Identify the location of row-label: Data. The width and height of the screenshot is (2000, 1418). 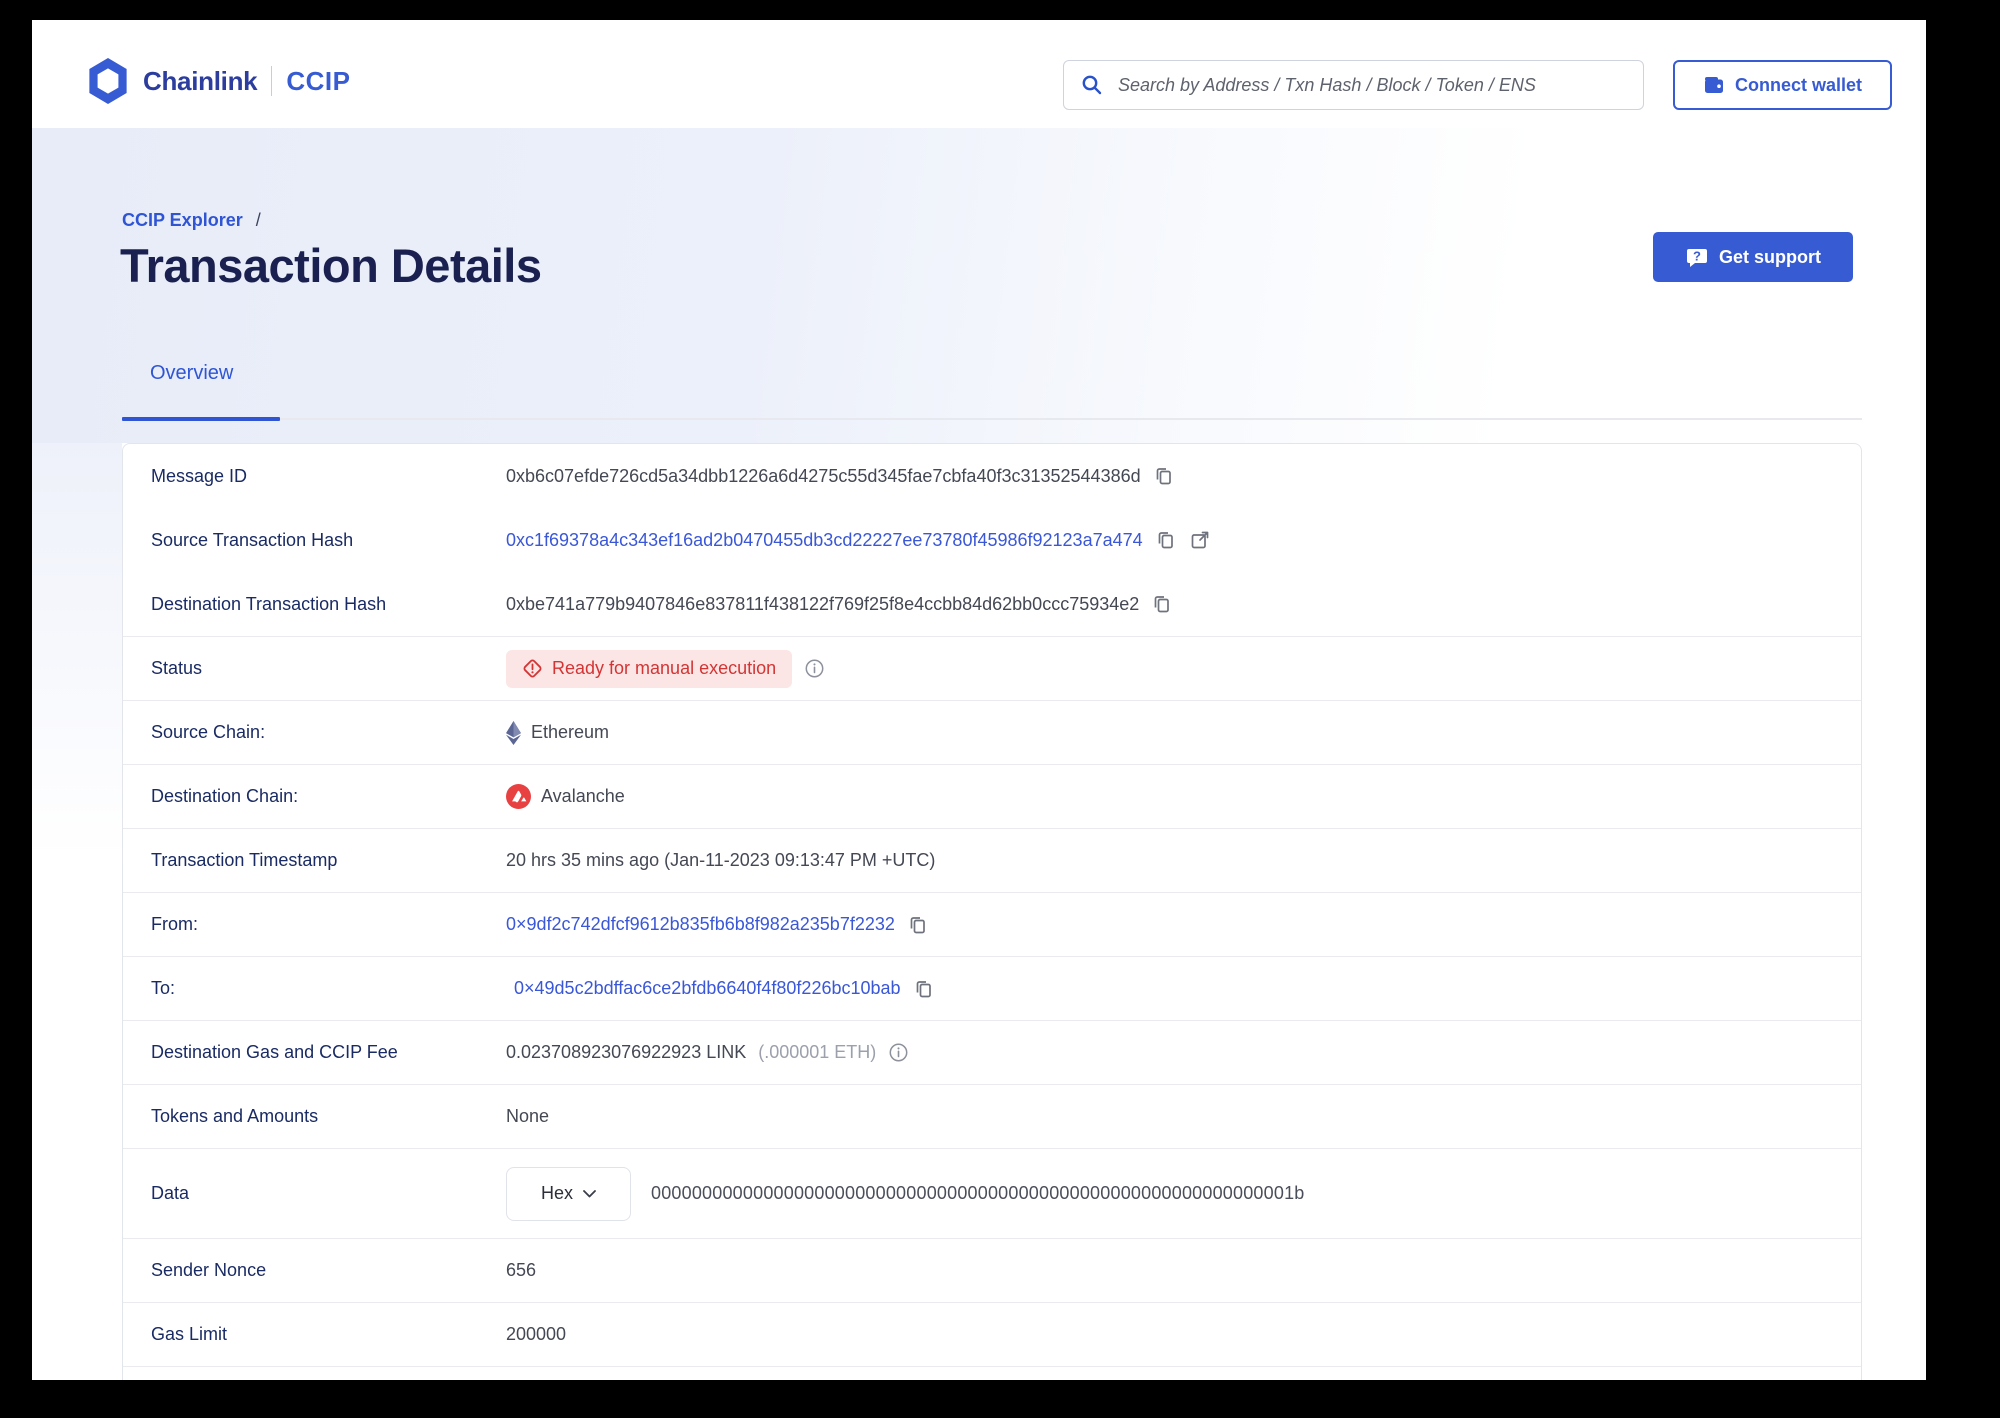
(170, 1193).